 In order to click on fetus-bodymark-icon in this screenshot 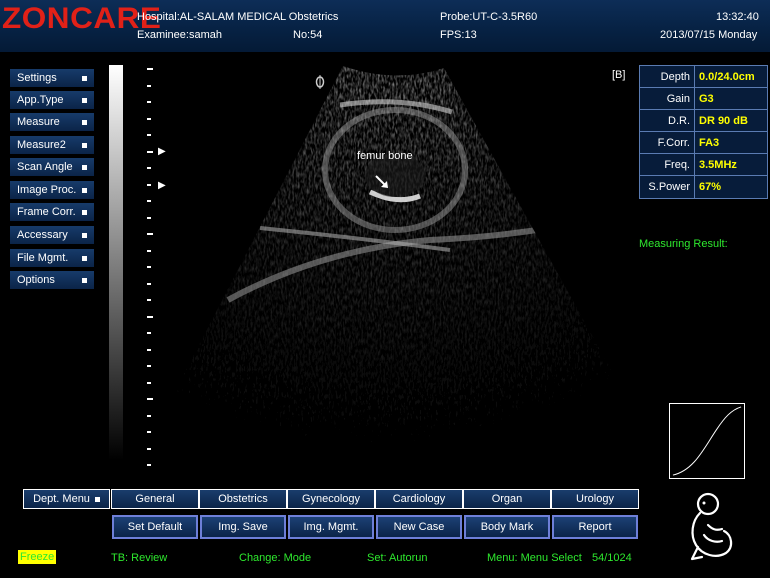, I will do `click(711, 527)`.